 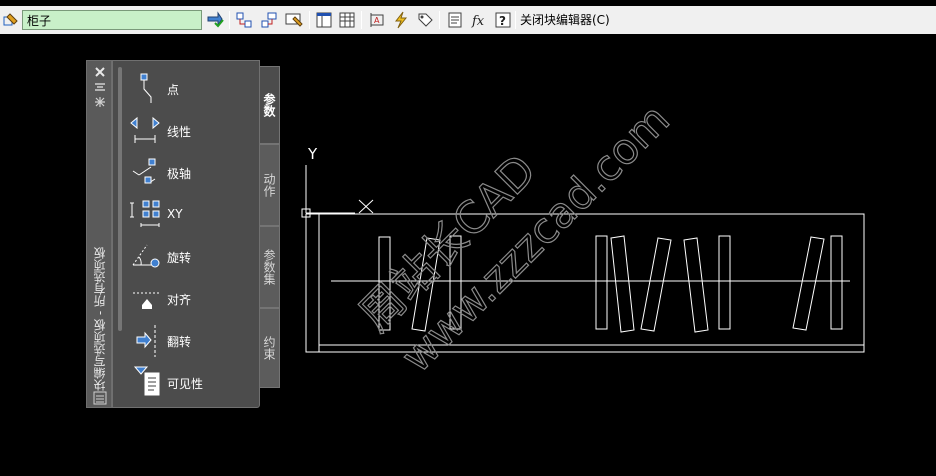 I want to click on palette-scrollbar, so click(x=120, y=199).